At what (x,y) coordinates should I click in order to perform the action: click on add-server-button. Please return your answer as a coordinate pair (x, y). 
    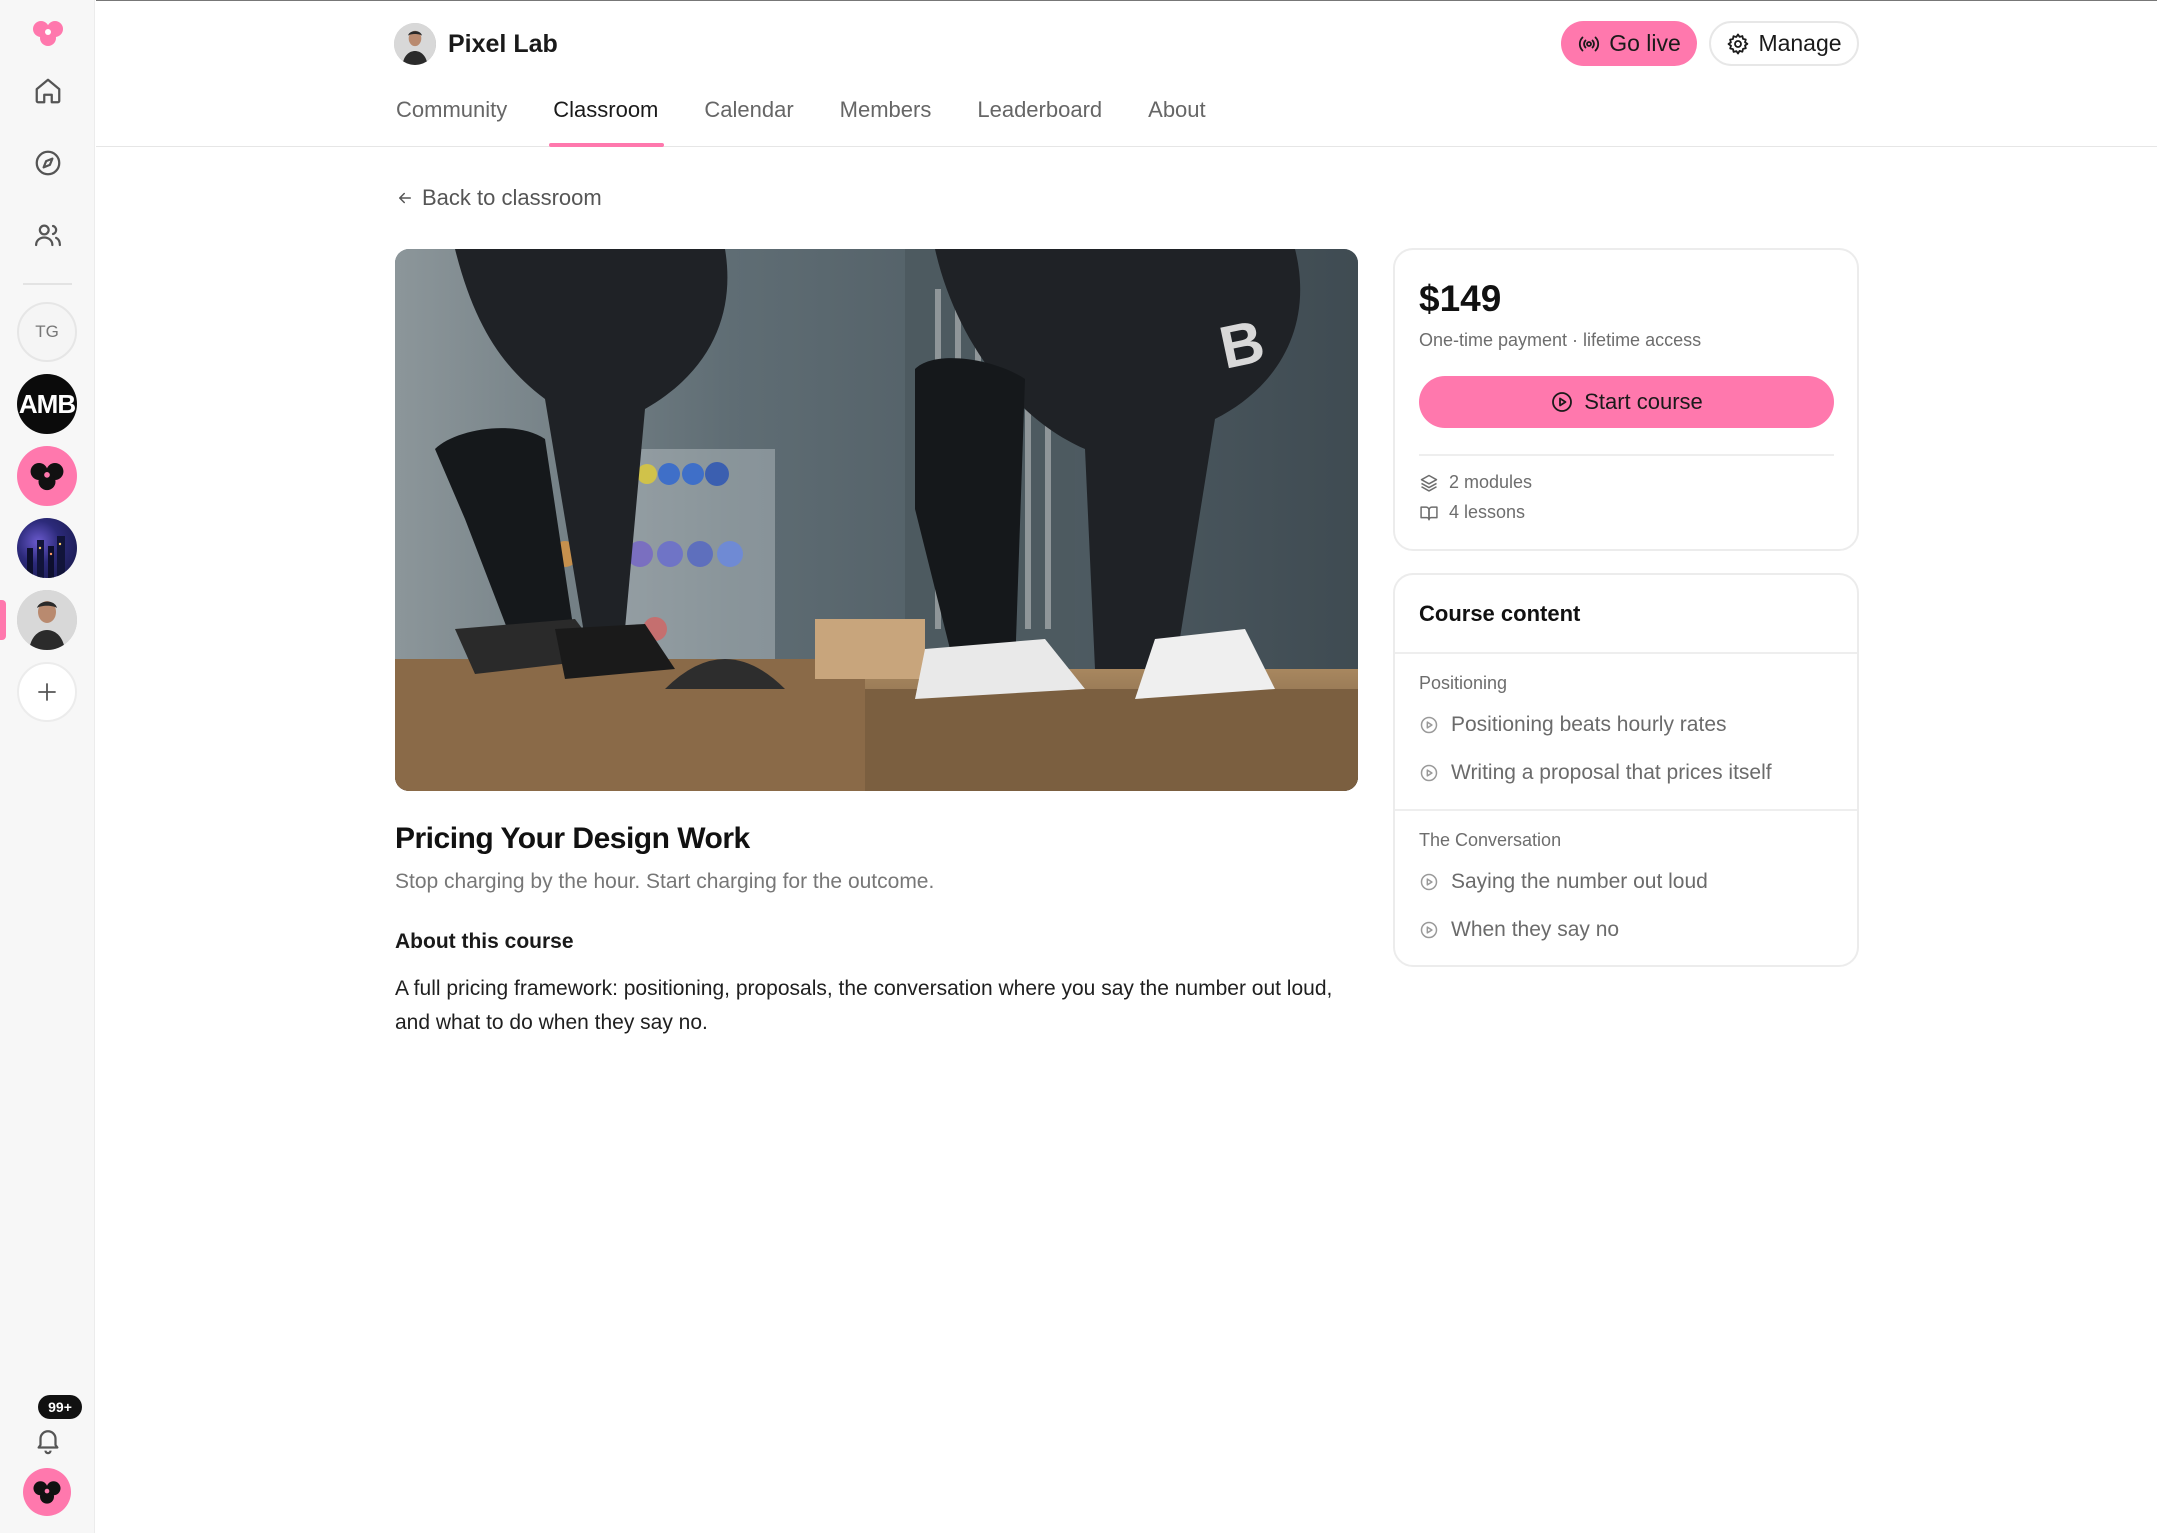
    Looking at the image, I should click on (47, 692).